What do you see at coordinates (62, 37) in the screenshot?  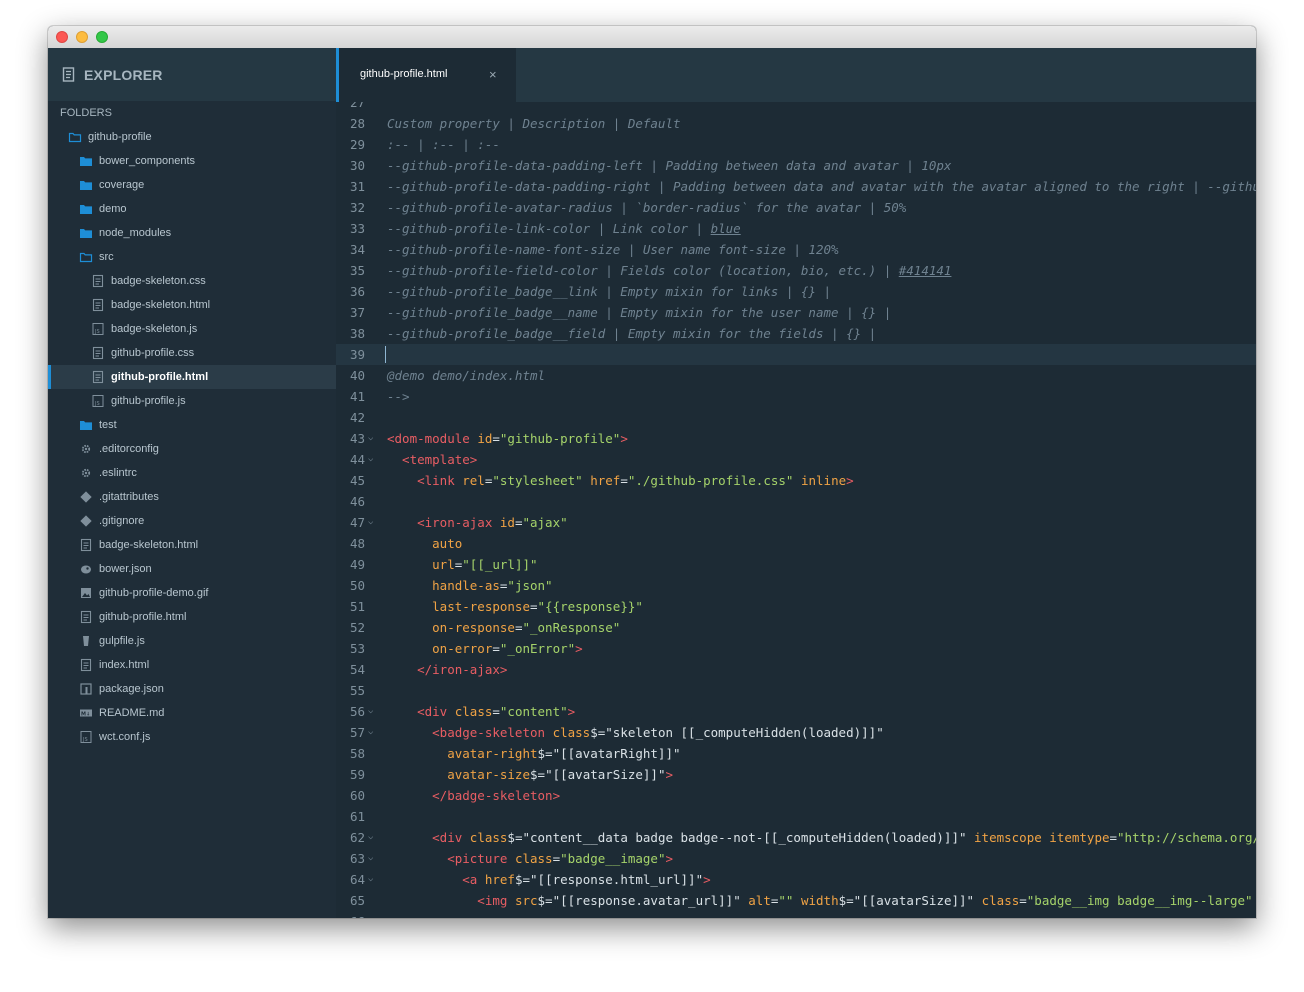 I see `close-window-button` at bounding box center [62, 37].